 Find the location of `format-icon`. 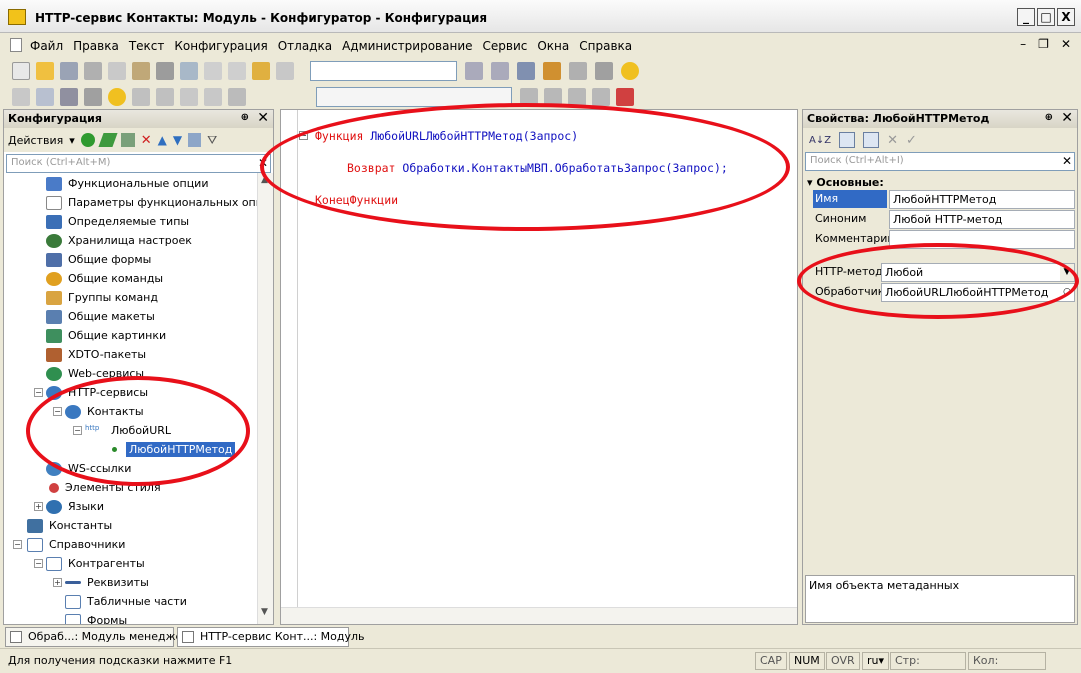

format-icon is located at coordinates (237, 97).